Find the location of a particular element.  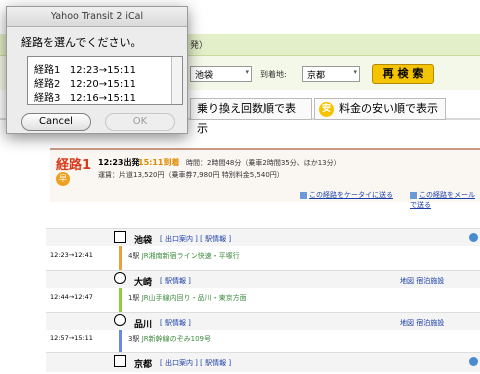

destination-station-icon is located at coordinates (120, 361).